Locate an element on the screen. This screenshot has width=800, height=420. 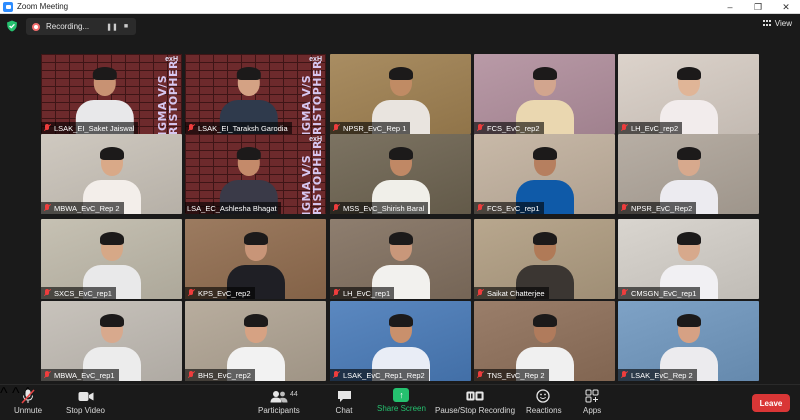
participant-name-tag: FCS_EvC_rep1 is located at coordinates (509, 208).